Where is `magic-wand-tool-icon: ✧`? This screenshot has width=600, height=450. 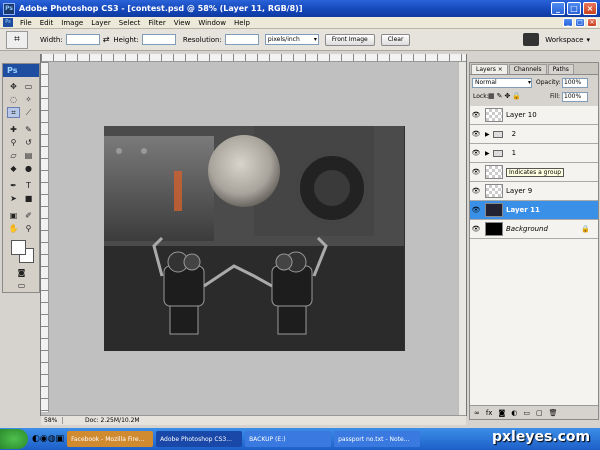
magic-wand-tool-icon: ✧ is located at coordinates (28, 99).